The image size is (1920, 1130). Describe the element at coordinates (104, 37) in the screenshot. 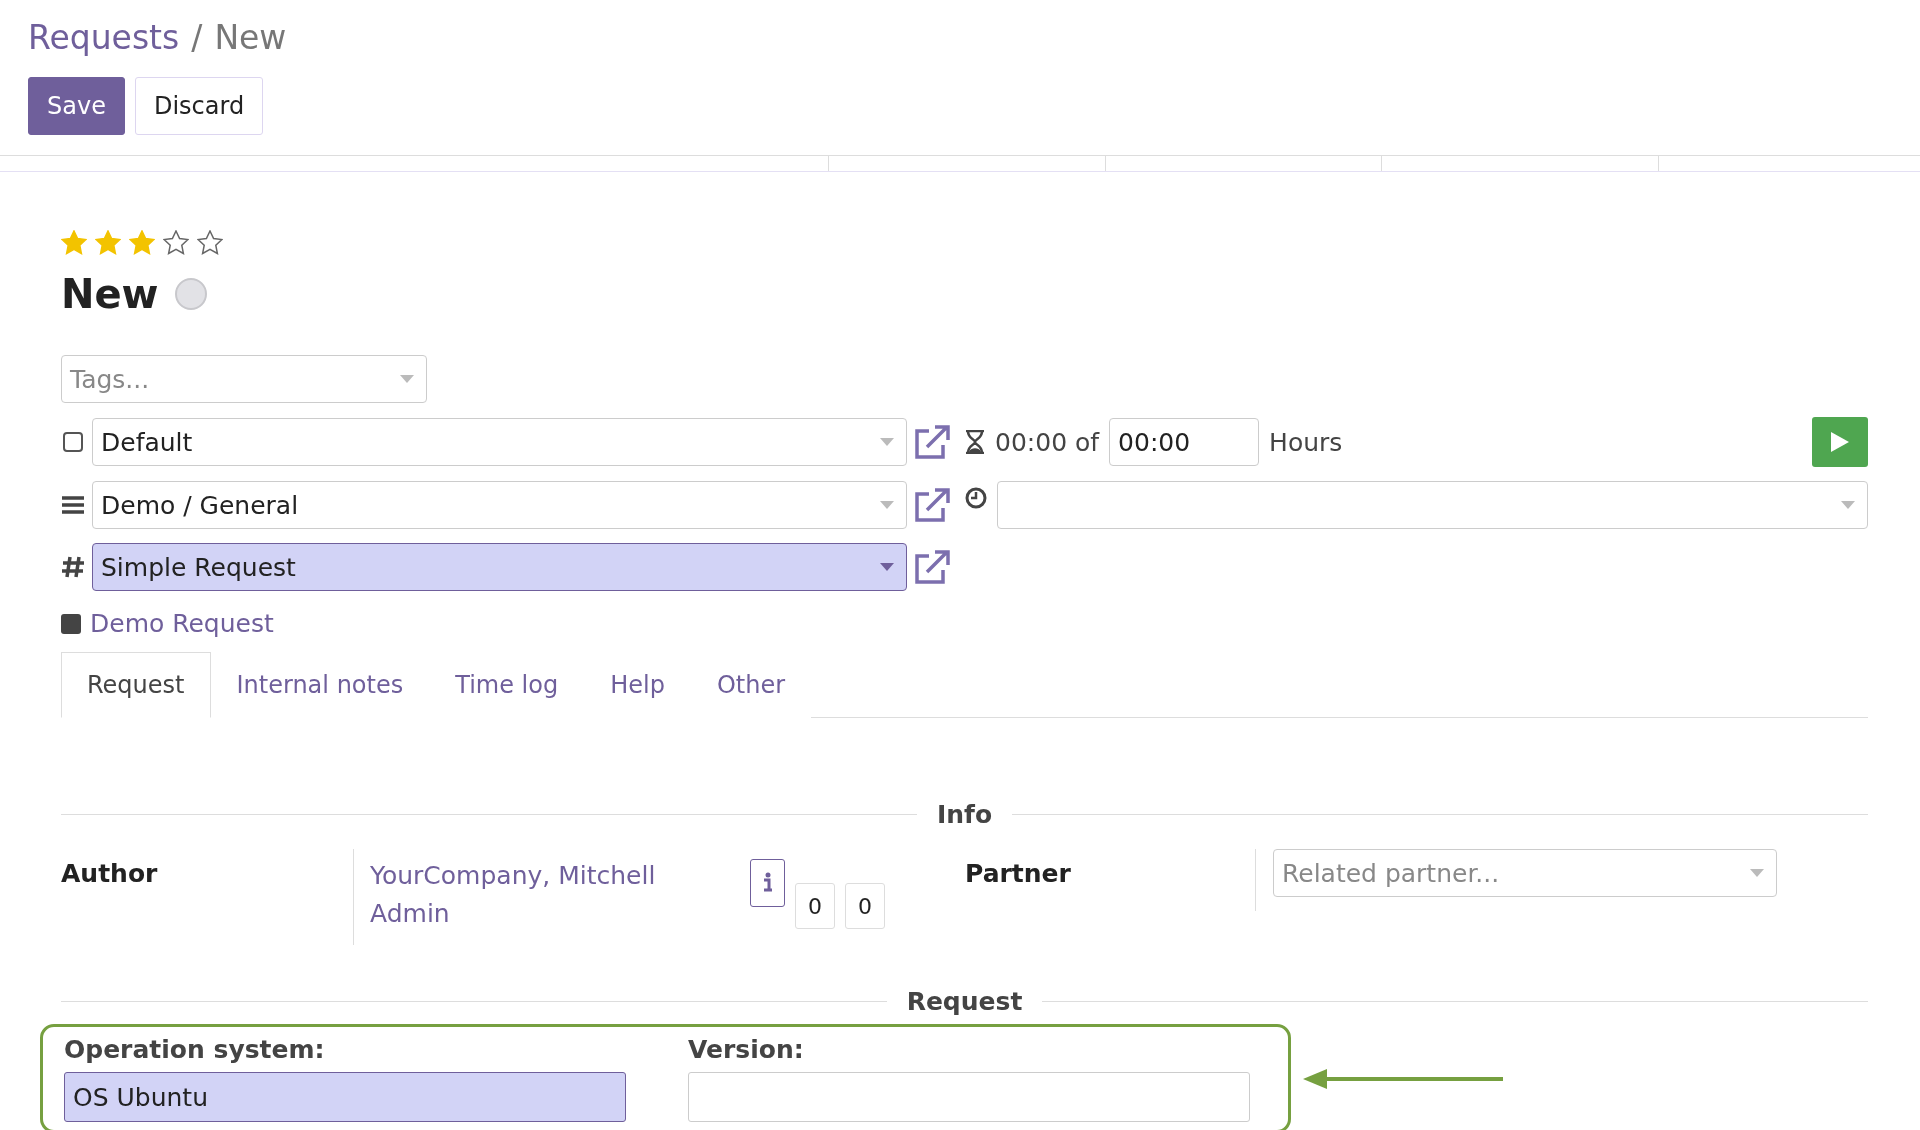

I see `breadcrumb-link: Requests` at that location.